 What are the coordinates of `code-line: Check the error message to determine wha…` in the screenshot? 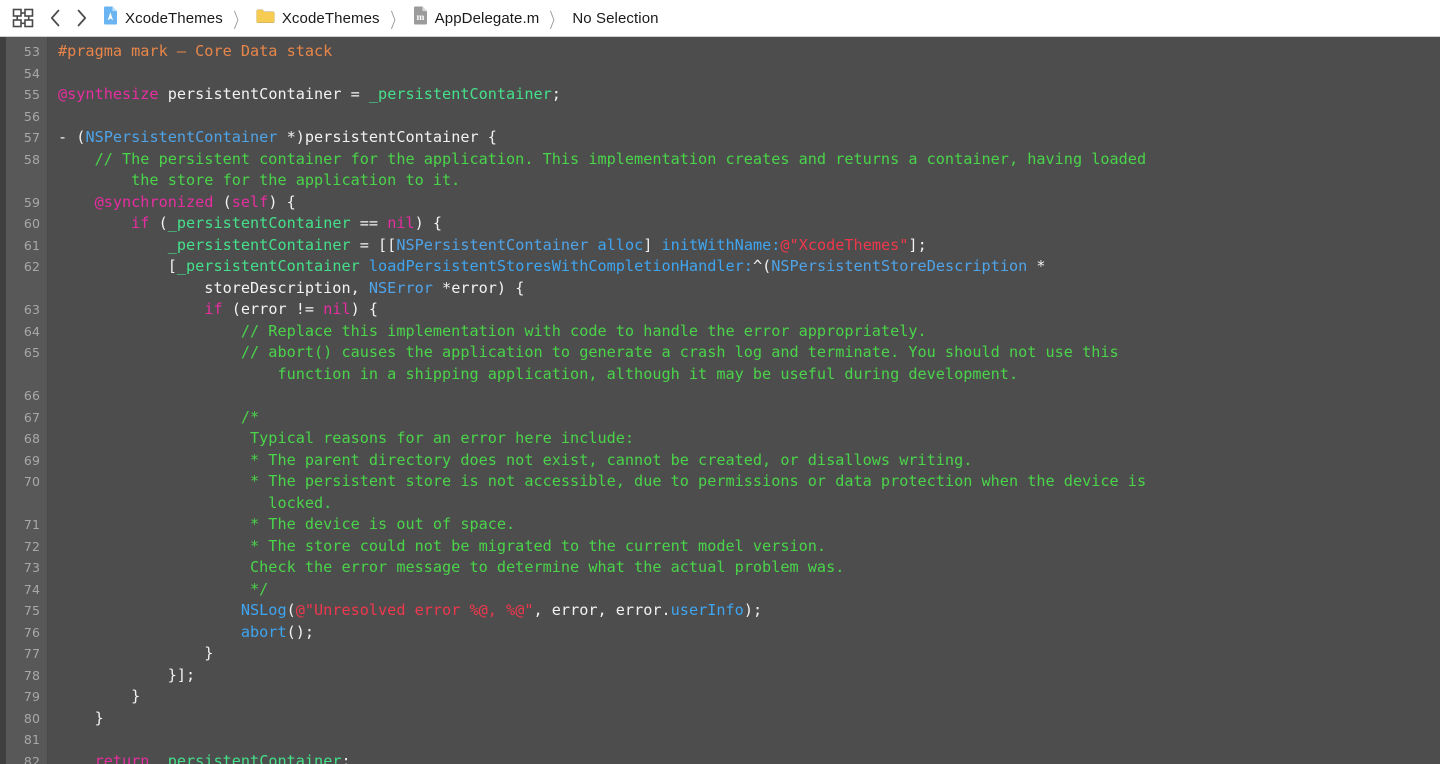 It's located at (744, 568).